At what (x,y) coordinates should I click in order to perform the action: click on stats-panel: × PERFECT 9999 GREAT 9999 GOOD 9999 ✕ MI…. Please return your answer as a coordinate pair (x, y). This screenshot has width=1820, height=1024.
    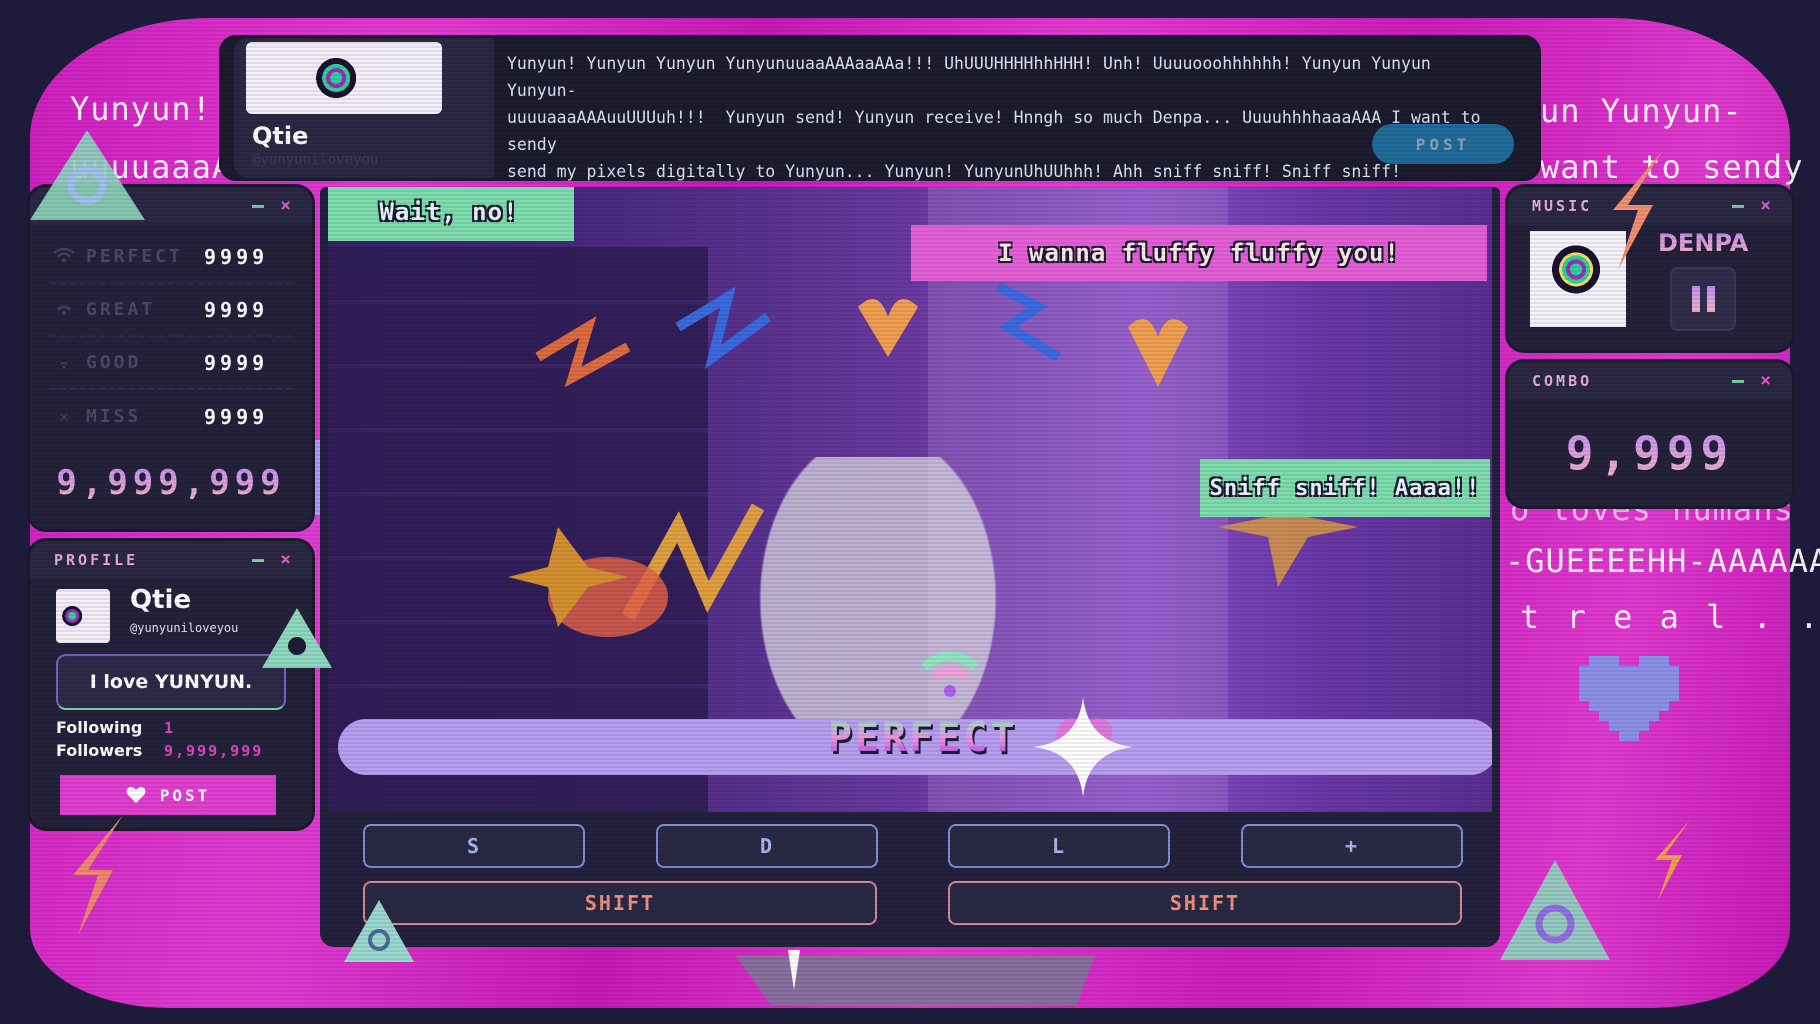
    Looking at the image, I should click on (171, 358).